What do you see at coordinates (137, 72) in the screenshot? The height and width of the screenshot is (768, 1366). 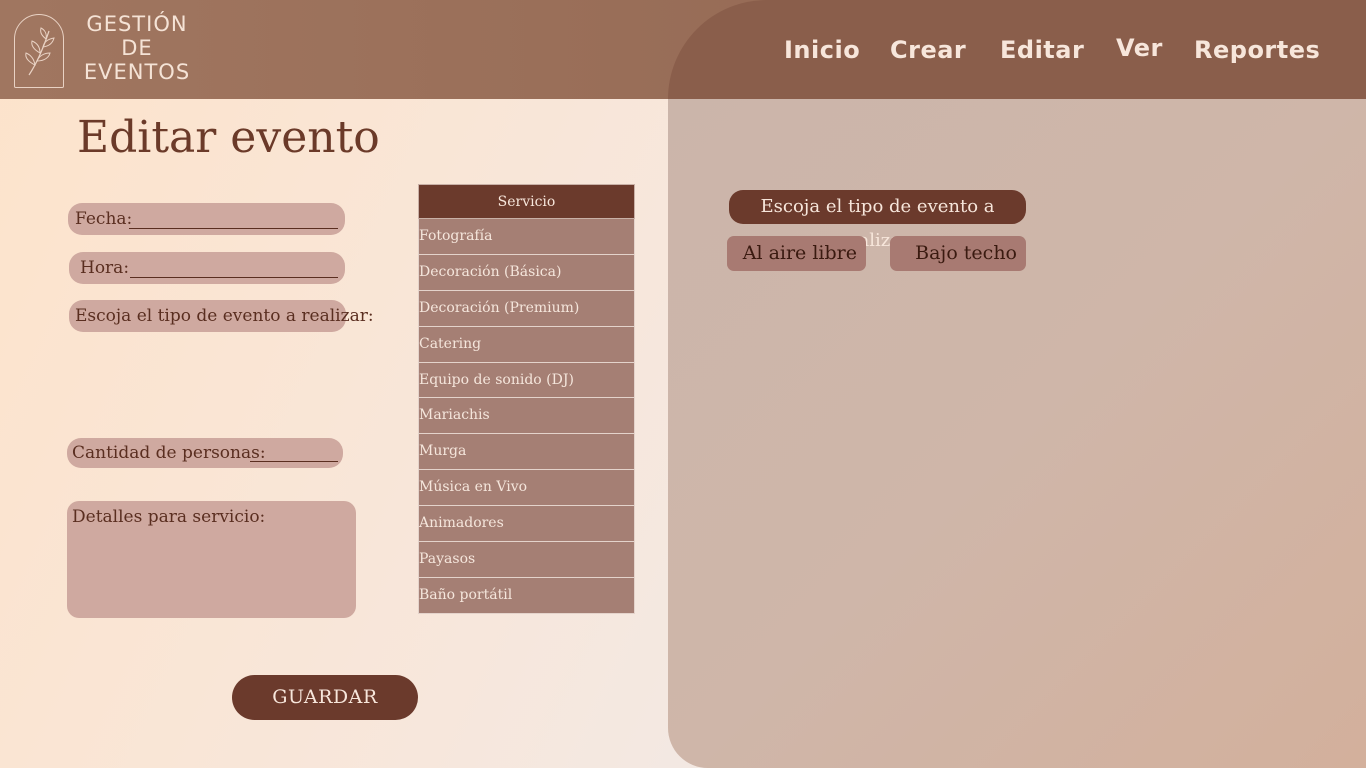 I see `logo-line-3: EVENTOS` at bounding box center [137, 72].